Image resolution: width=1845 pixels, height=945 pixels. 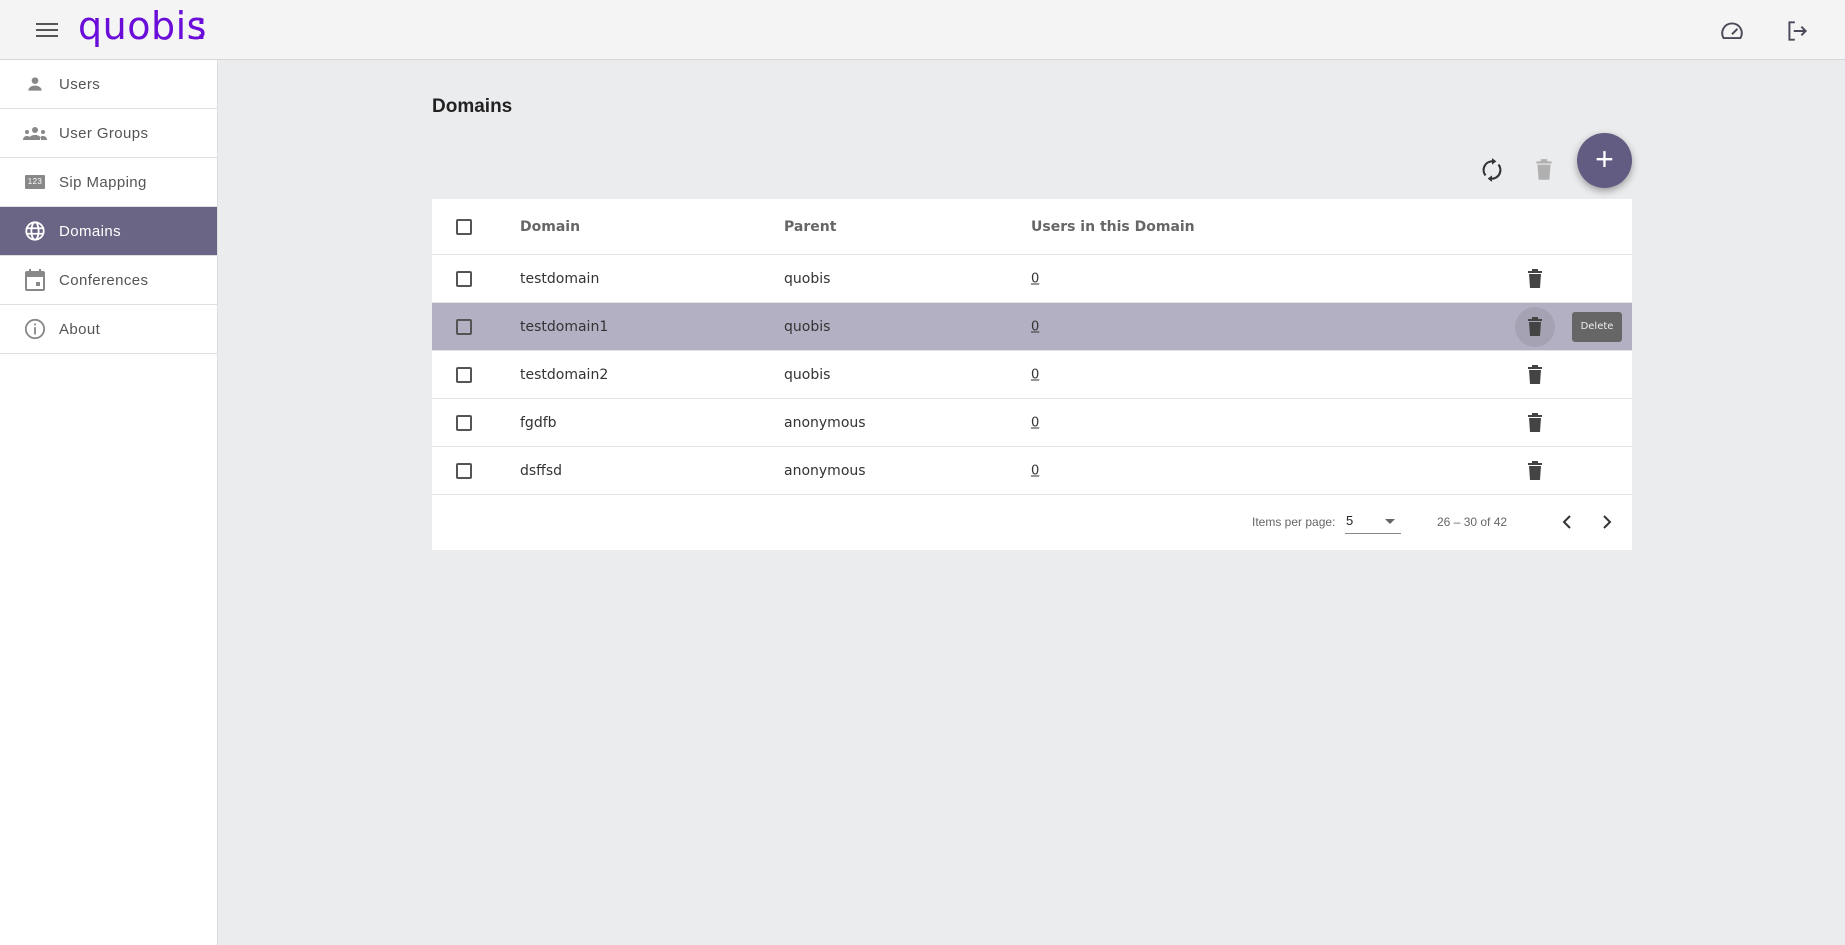 What do you see at coordinates (108, 329) in the screenshot?
I see `sidebar-item-about: About` at bounding box center [108, 329].